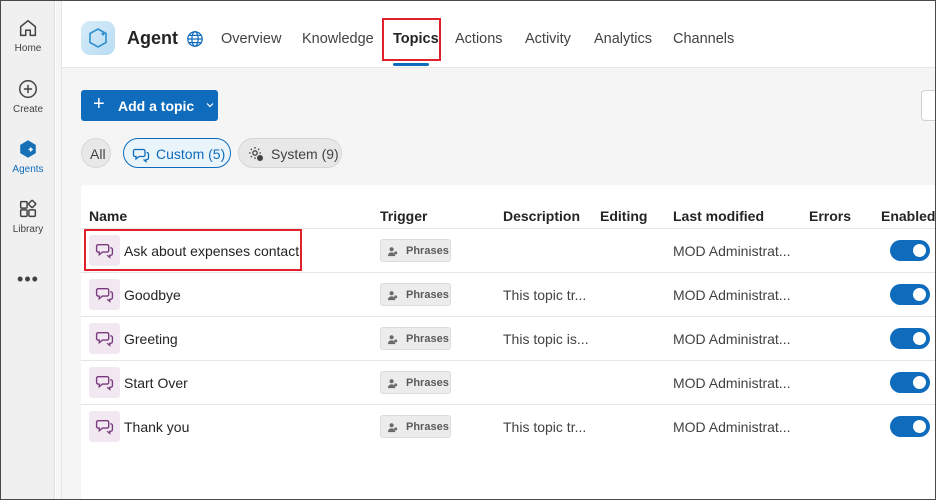 The width and height of the screenshot is (936, 500). I want to click on library-icon, so click(28, 208).